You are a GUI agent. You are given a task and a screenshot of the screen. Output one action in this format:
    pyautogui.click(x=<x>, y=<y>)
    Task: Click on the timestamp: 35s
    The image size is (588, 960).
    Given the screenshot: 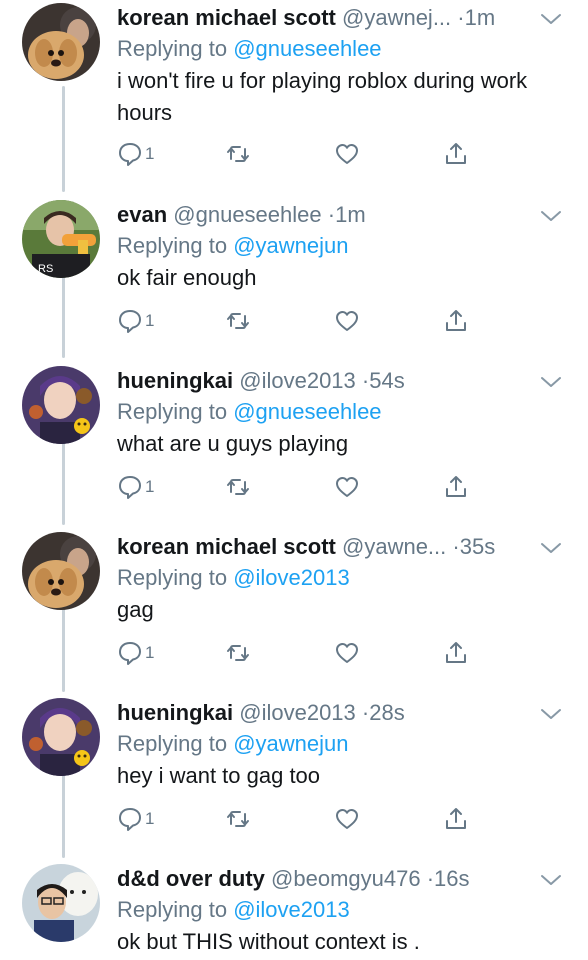 What is the action you would take?
    pyautogui.click(x=477, y=546)
    